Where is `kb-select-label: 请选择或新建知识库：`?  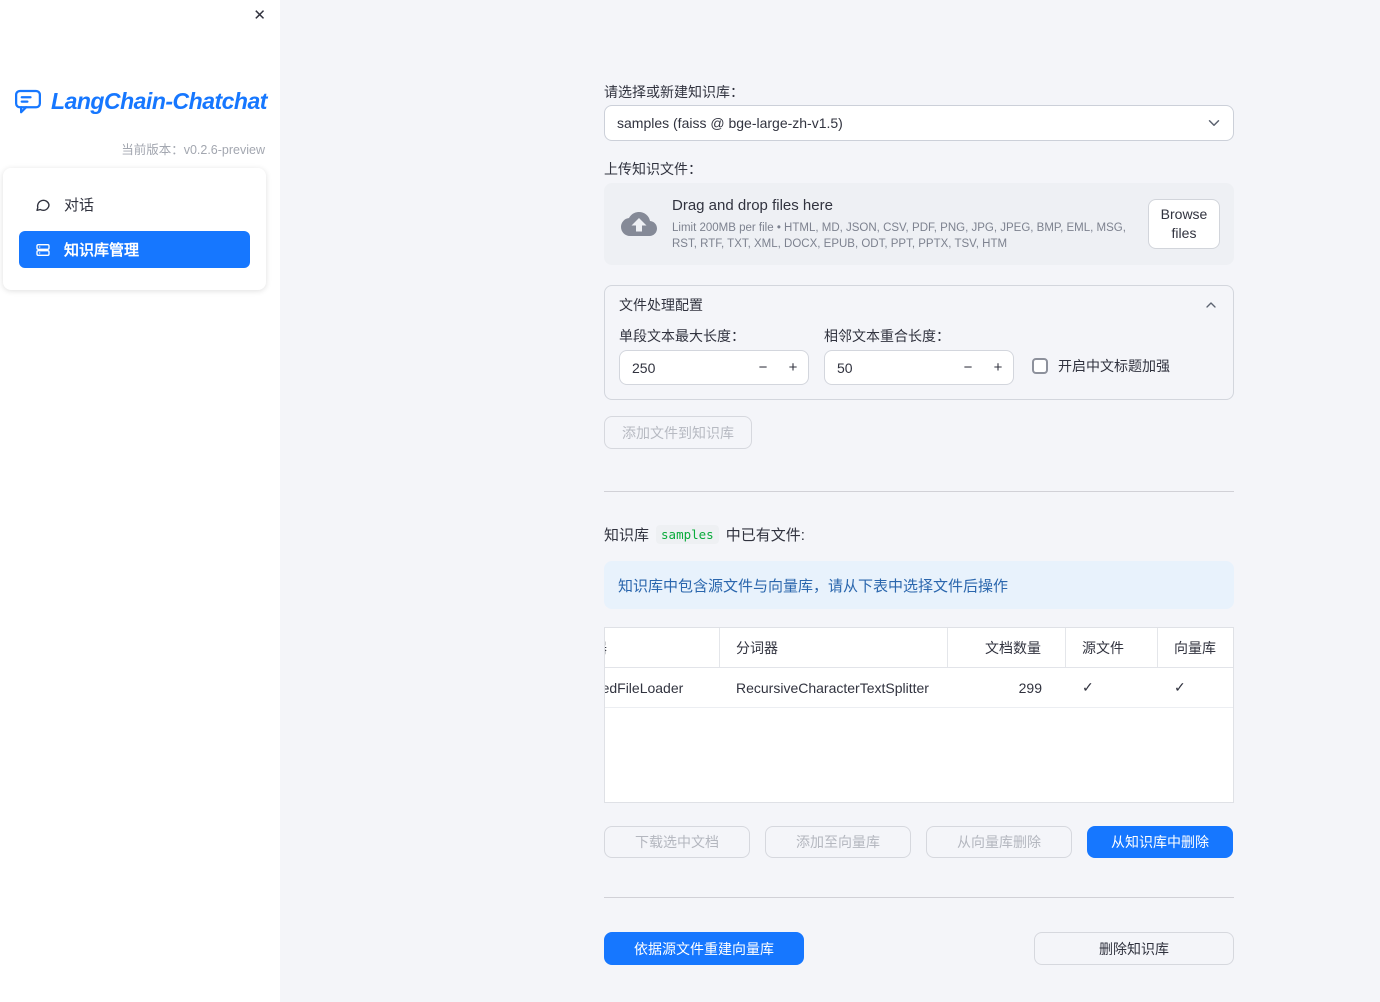
kb-select-label: 请选择或新建知识库： is located at coordinates (674, 92).